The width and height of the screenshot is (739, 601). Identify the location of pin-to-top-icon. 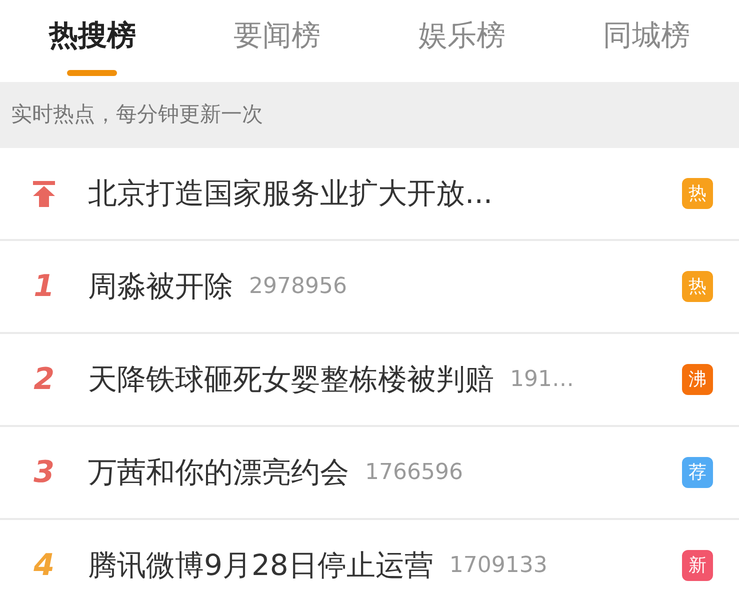
(44, 193).